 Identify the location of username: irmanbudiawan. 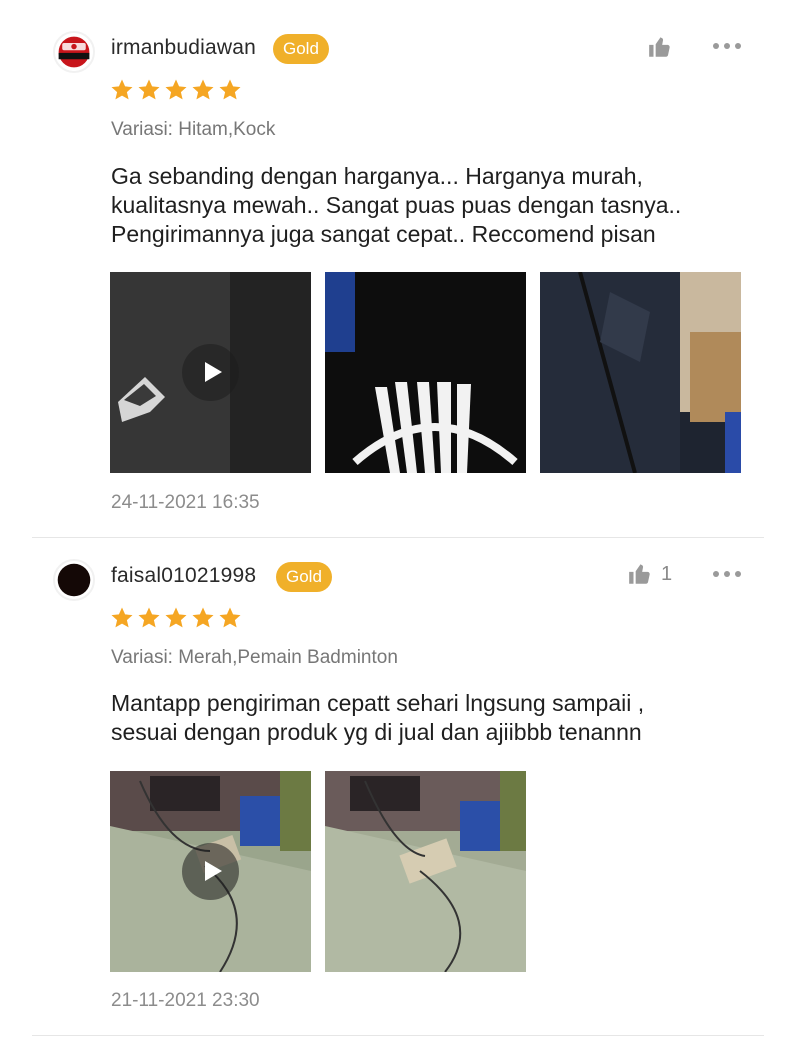
(183, 48).